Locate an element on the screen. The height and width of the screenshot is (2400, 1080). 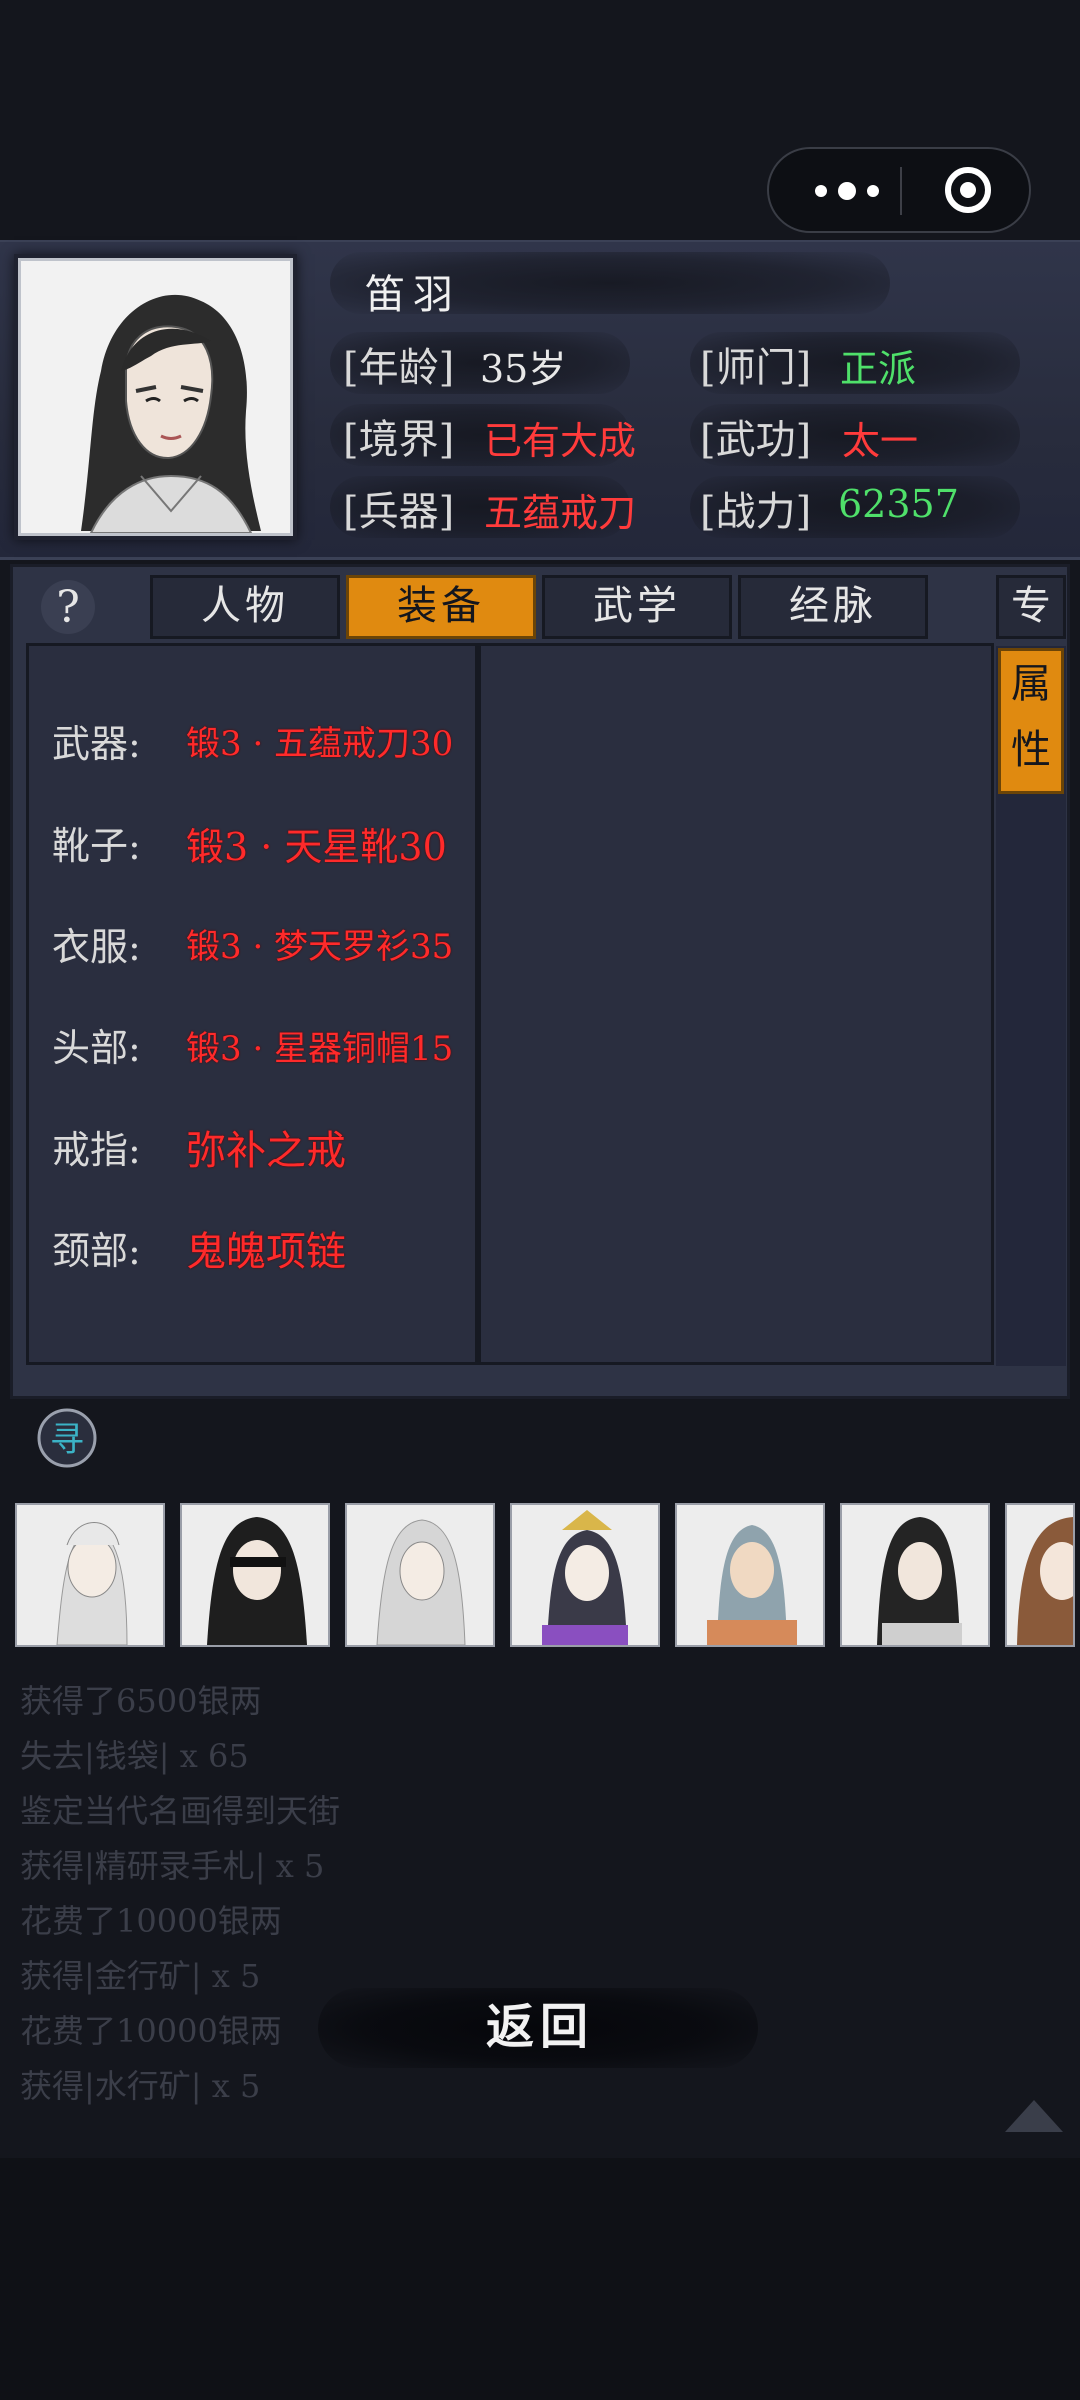
character-name: 笛羽 is located at coordinates (413, 295).